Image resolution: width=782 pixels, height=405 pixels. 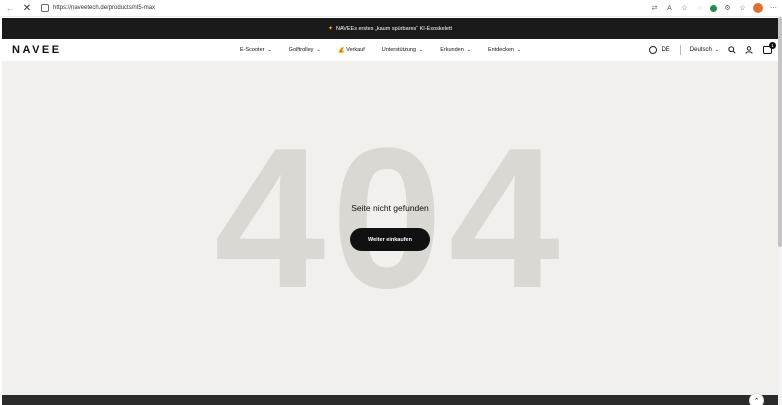 I want to click on profile-icon, so click(x=758, y=8).